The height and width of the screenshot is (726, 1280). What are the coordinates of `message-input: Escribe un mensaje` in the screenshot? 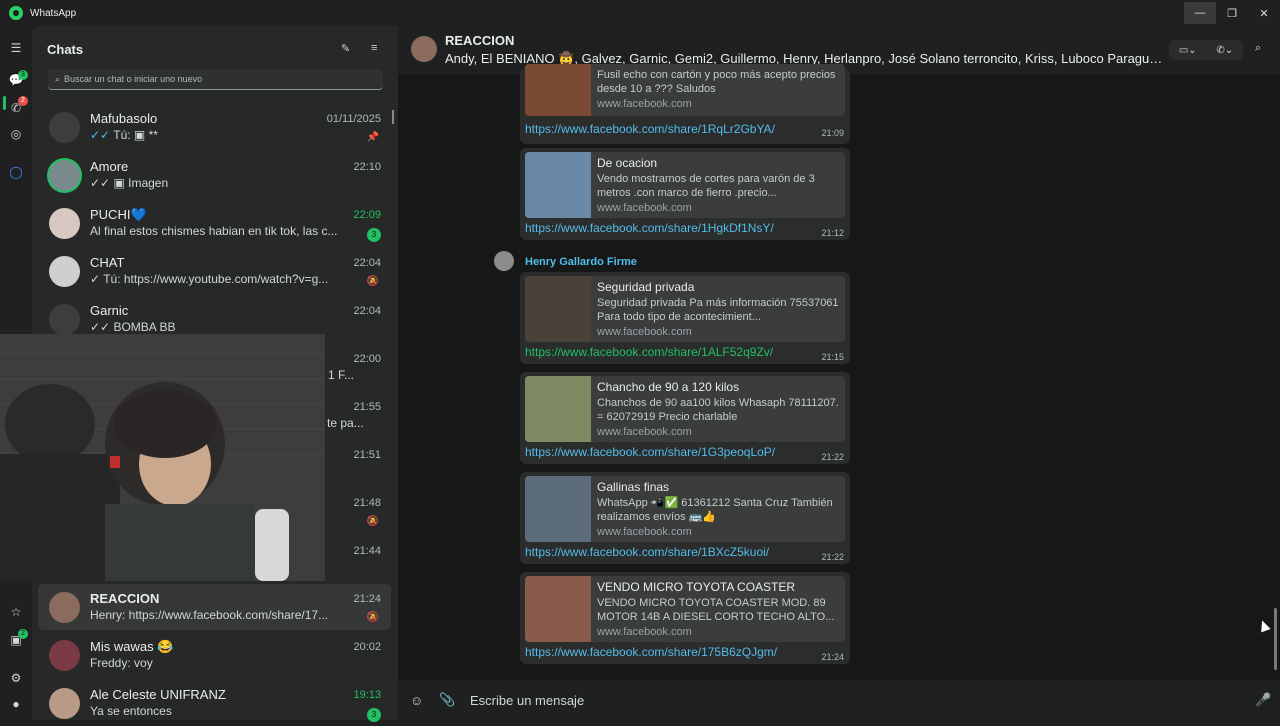 It's located at (527, 700).